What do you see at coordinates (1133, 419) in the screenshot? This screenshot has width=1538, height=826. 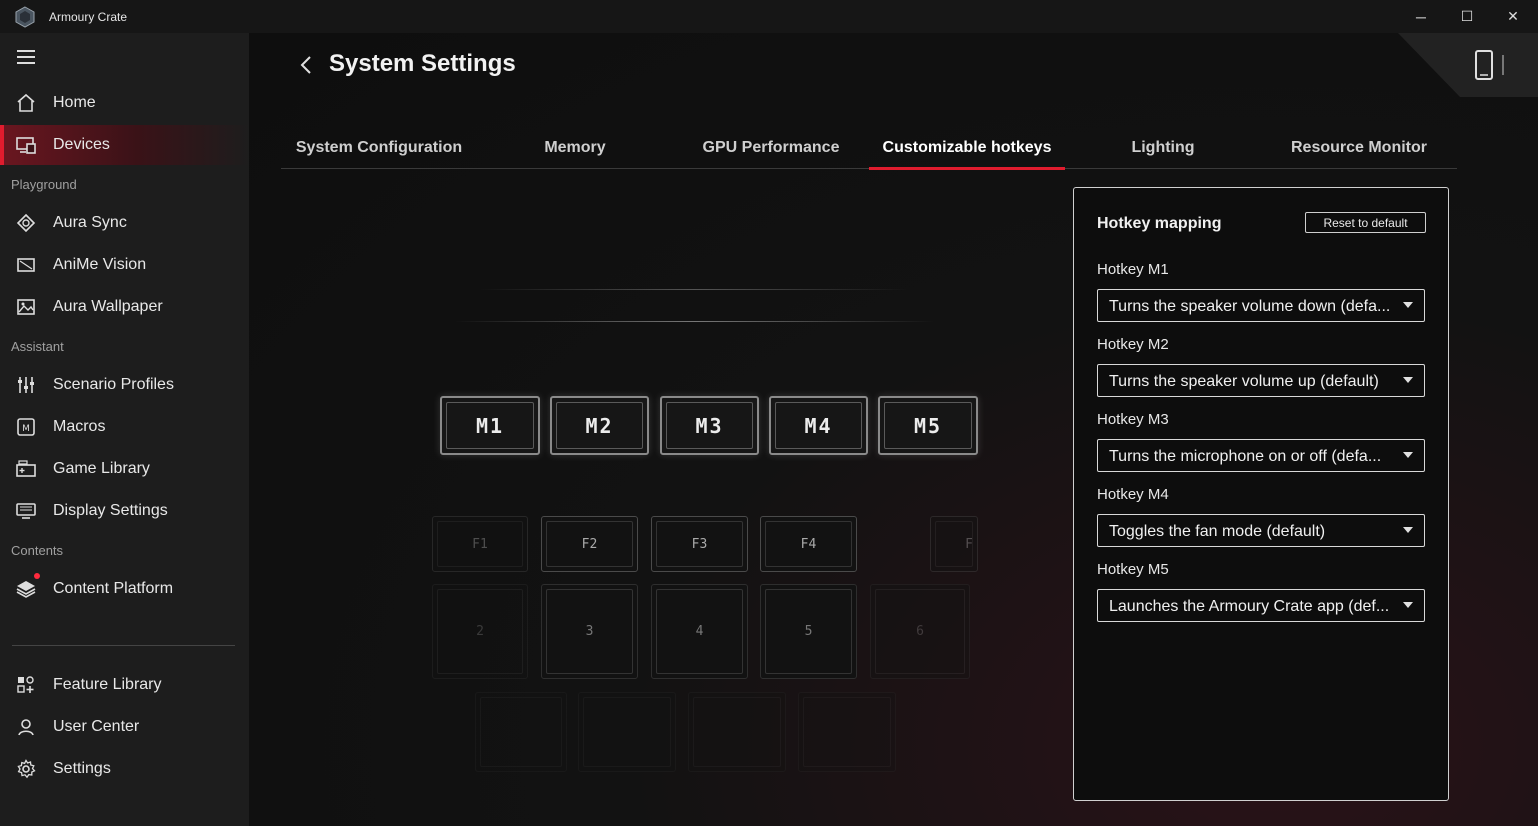 I see `hotkey-label-m3: Hotkey M3` at bounding box center [1133, 419].